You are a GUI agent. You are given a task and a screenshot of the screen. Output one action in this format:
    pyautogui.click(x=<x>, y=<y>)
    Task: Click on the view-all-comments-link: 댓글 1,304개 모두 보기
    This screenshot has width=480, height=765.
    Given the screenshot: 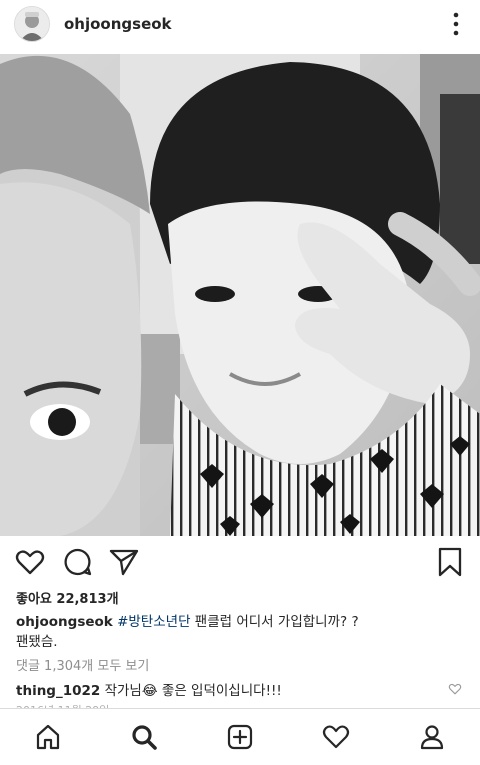 What is the action you would take?
    pyautogui.click(x=82, y=664)
    